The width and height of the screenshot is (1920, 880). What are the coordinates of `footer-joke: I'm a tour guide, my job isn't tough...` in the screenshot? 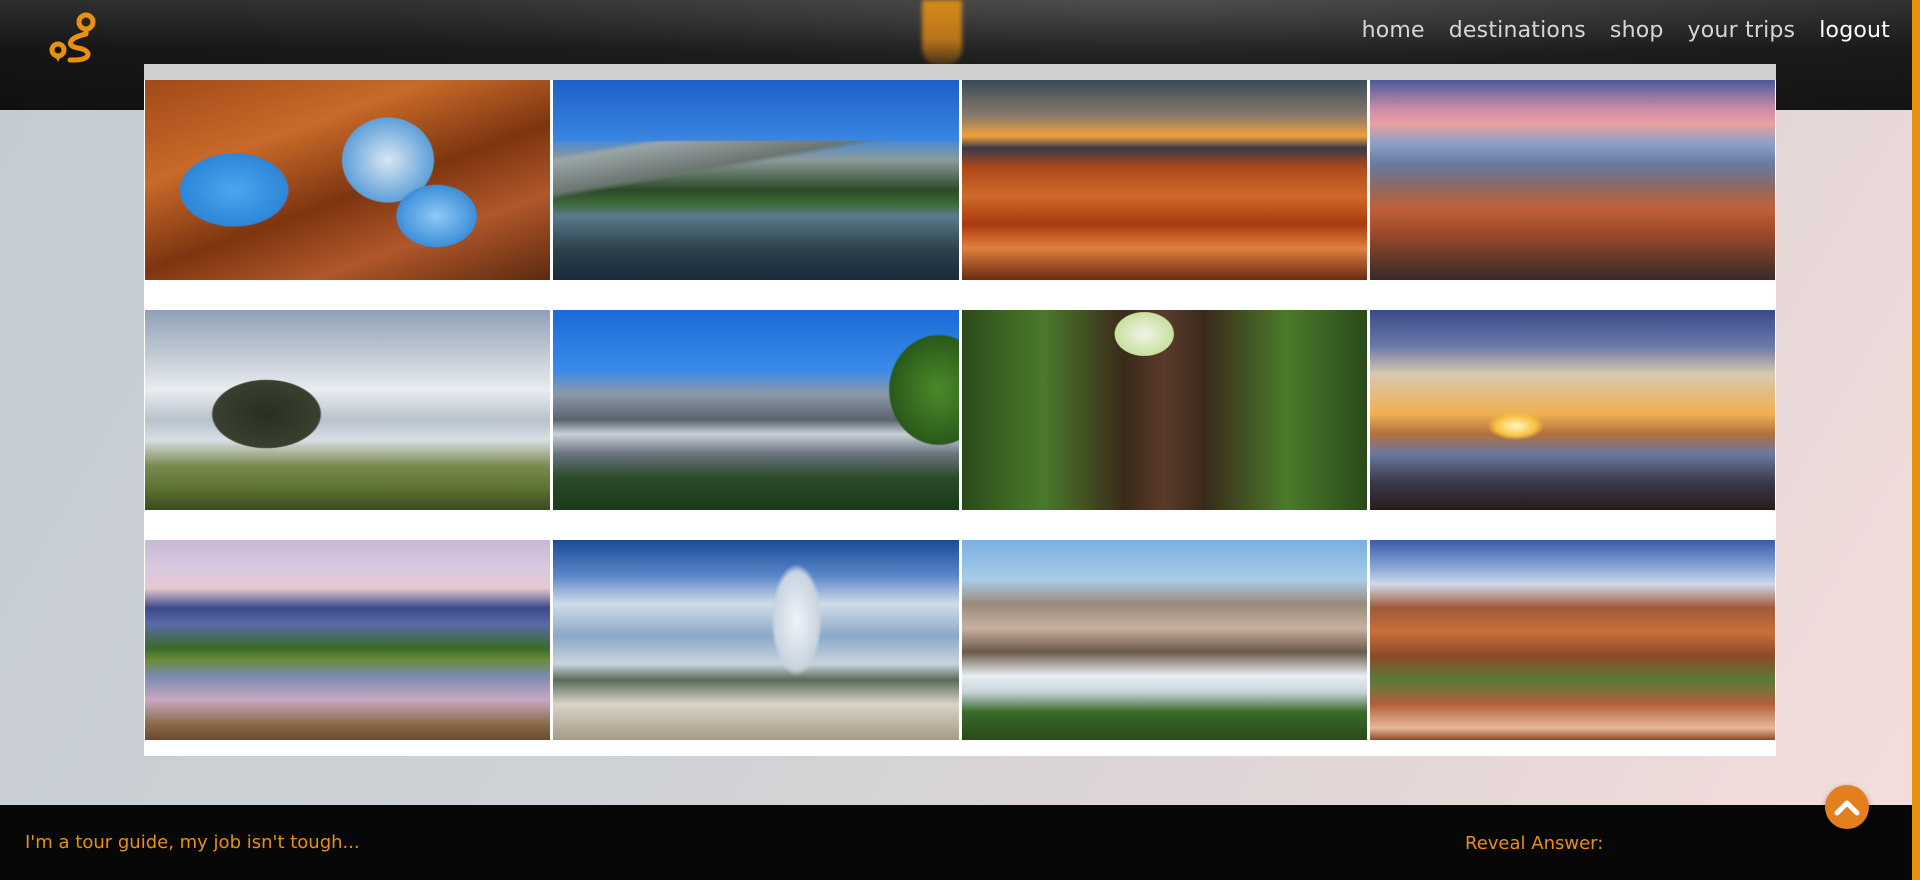 It's located at (192, 842).